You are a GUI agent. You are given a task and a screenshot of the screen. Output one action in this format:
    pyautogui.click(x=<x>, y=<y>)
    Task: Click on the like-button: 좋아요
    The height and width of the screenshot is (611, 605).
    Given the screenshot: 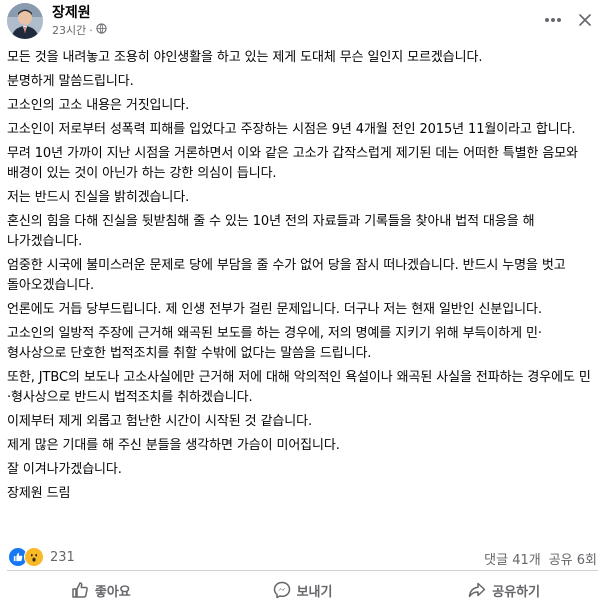 What is the action you would take?
    pyautogui.click(x=101, y=590)
    